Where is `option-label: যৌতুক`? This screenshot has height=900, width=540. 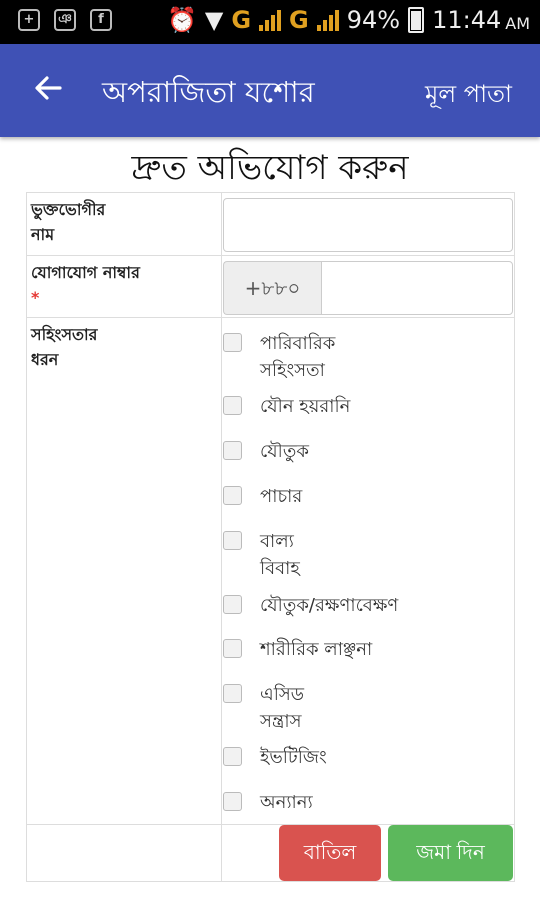
option-label: যৌতুক is located at coordinates (284, 451).